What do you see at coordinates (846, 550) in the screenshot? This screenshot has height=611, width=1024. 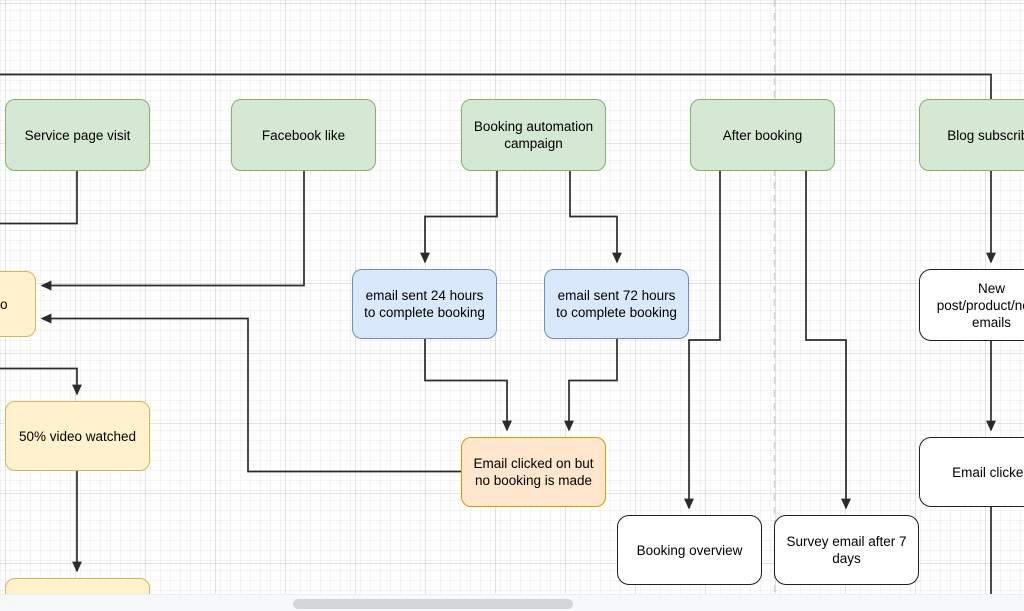 I see `node-survey-email-after-7-days: Survey email after 7 days` at bounding box center [846, 550].